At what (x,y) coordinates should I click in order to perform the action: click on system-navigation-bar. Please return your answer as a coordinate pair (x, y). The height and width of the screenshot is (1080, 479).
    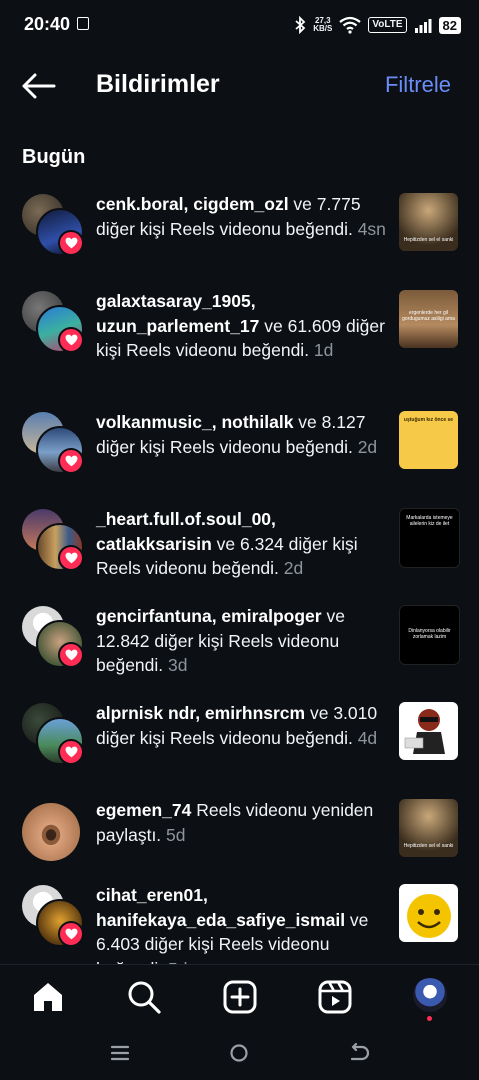
    Looking at the image, I should click on (239, 1054).